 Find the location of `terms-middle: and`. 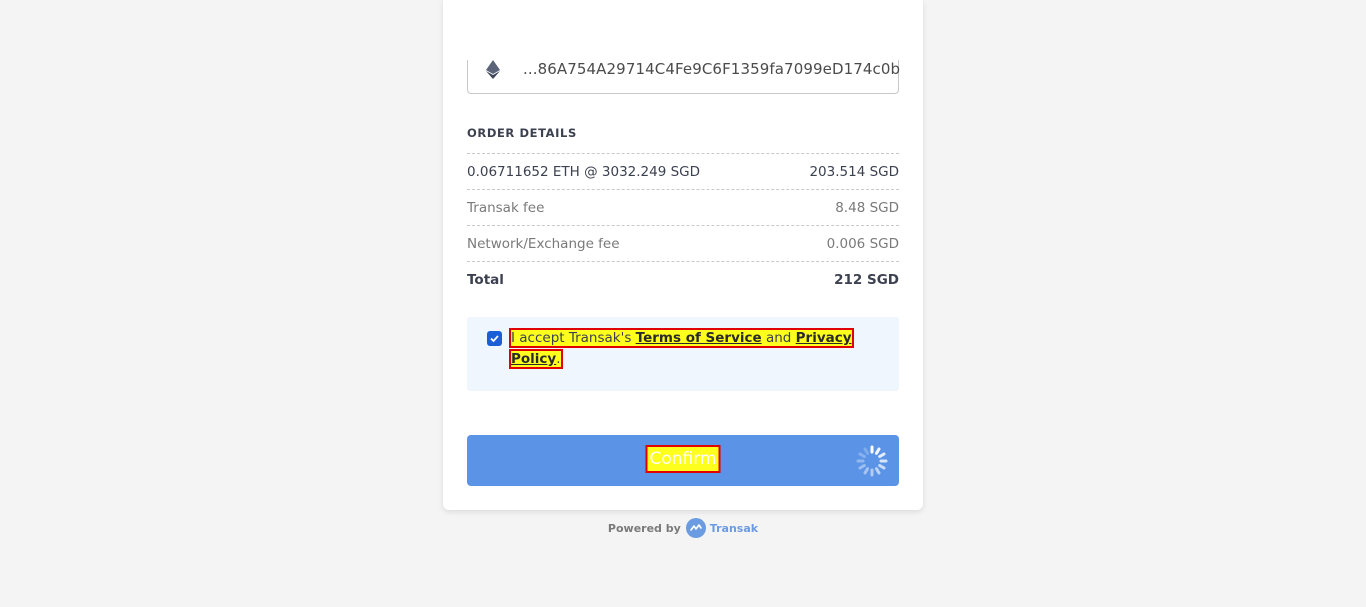

terms-middle: and is located at coordinates (778, 338).